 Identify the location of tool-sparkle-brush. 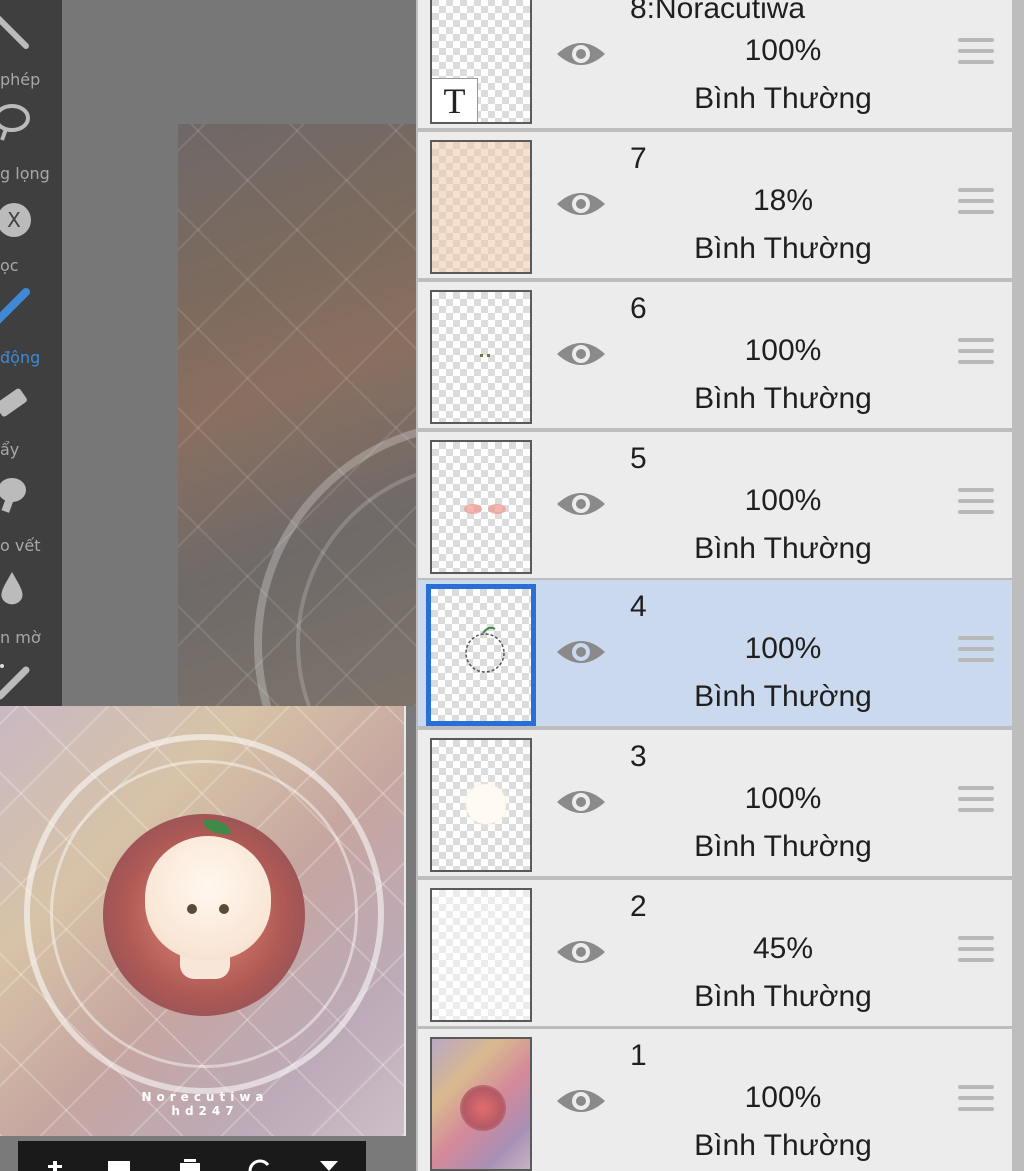
(31, 681).